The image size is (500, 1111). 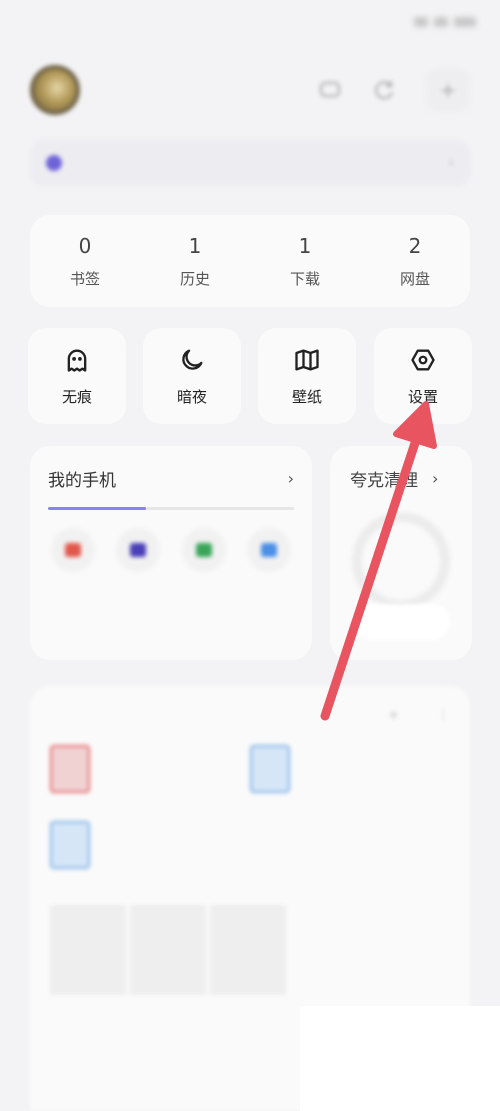 What do you see at coordinates (250, 163) in the screenshot?
I see `promo-banner: ›` at bounding box center [250, 163].